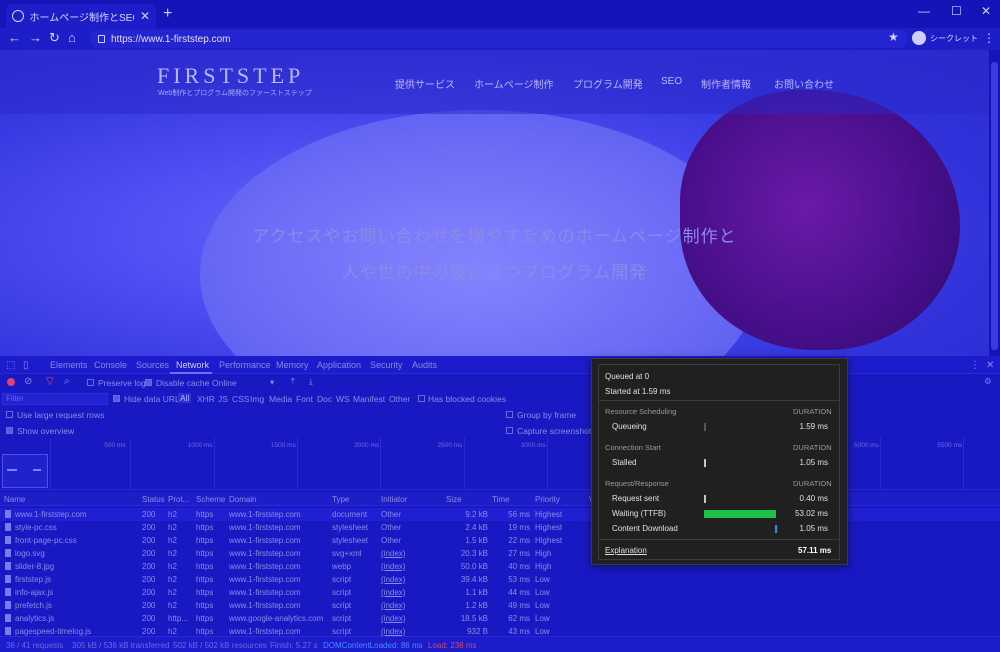  What do you see at coordinates (975, 365) in the screenshot?
I see `devtools-menu-icon: ⋮` at bounding box center [975, 365].